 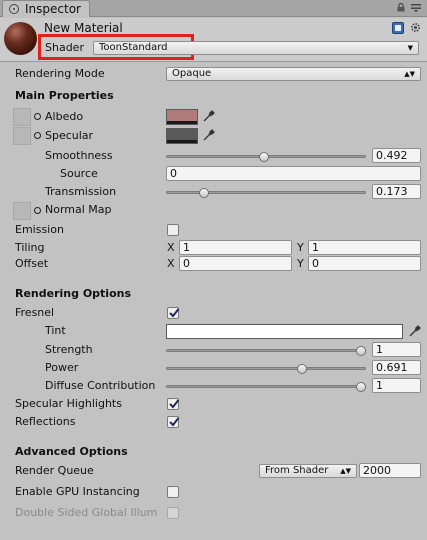 What do you see at coordinates (35, 312) in the screenshot?
I see `fresnel-label: Fresnel` at bounding box center [35, 312].